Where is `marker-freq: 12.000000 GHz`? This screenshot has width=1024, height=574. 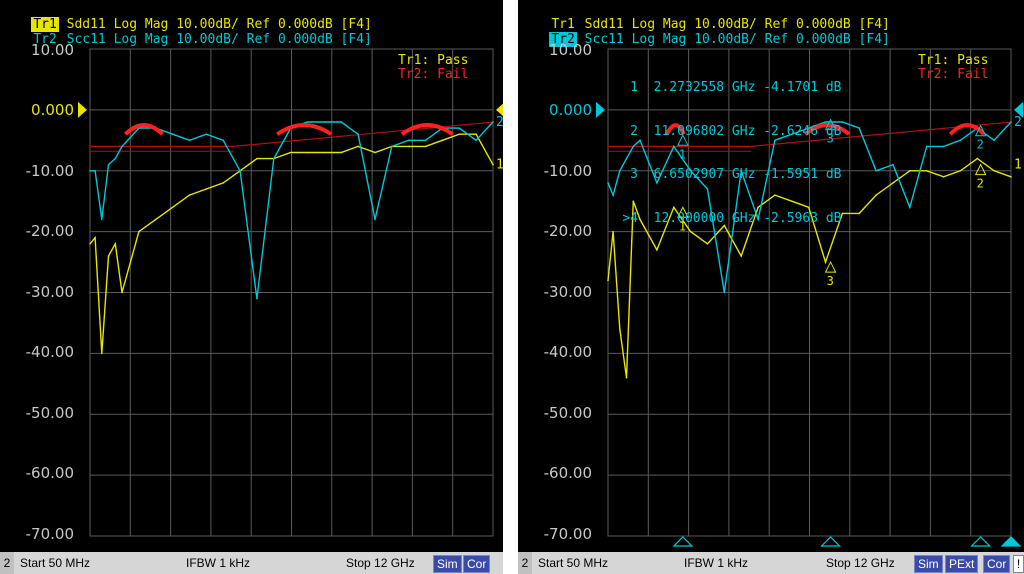 marker-freq: 12.000000 GHz is located at coordinates (704, 218).